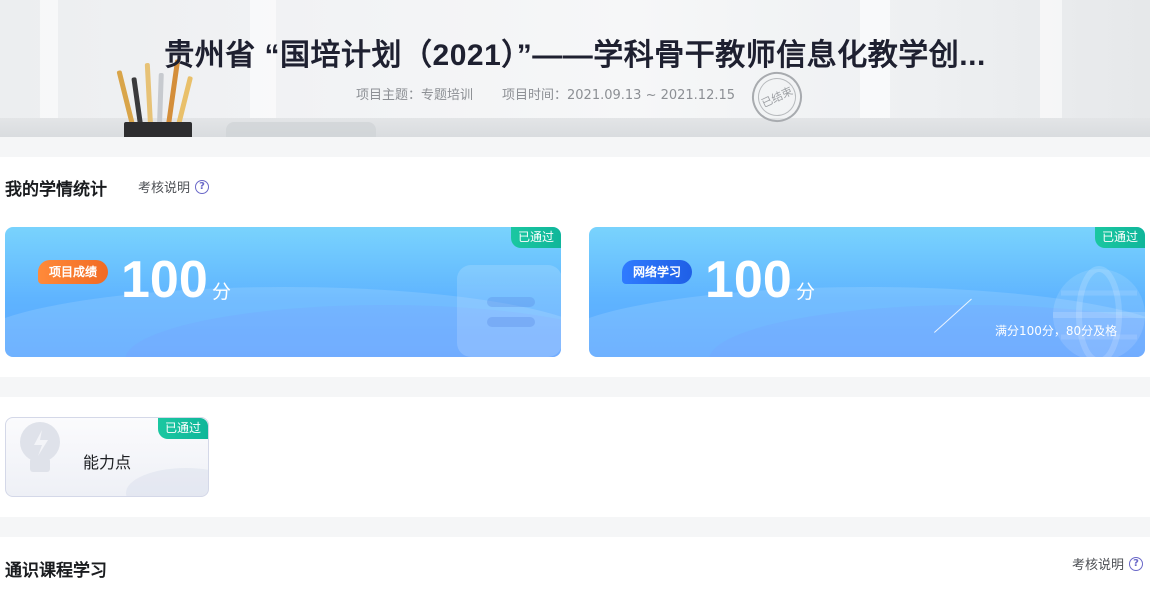 This screenshot has height=615, width=1150. What do you see at coordinates (1056, 331) in the screenshot?
I see `pass-rule-text: 满分100分，80分及格` at bounding box center [1056, 331].